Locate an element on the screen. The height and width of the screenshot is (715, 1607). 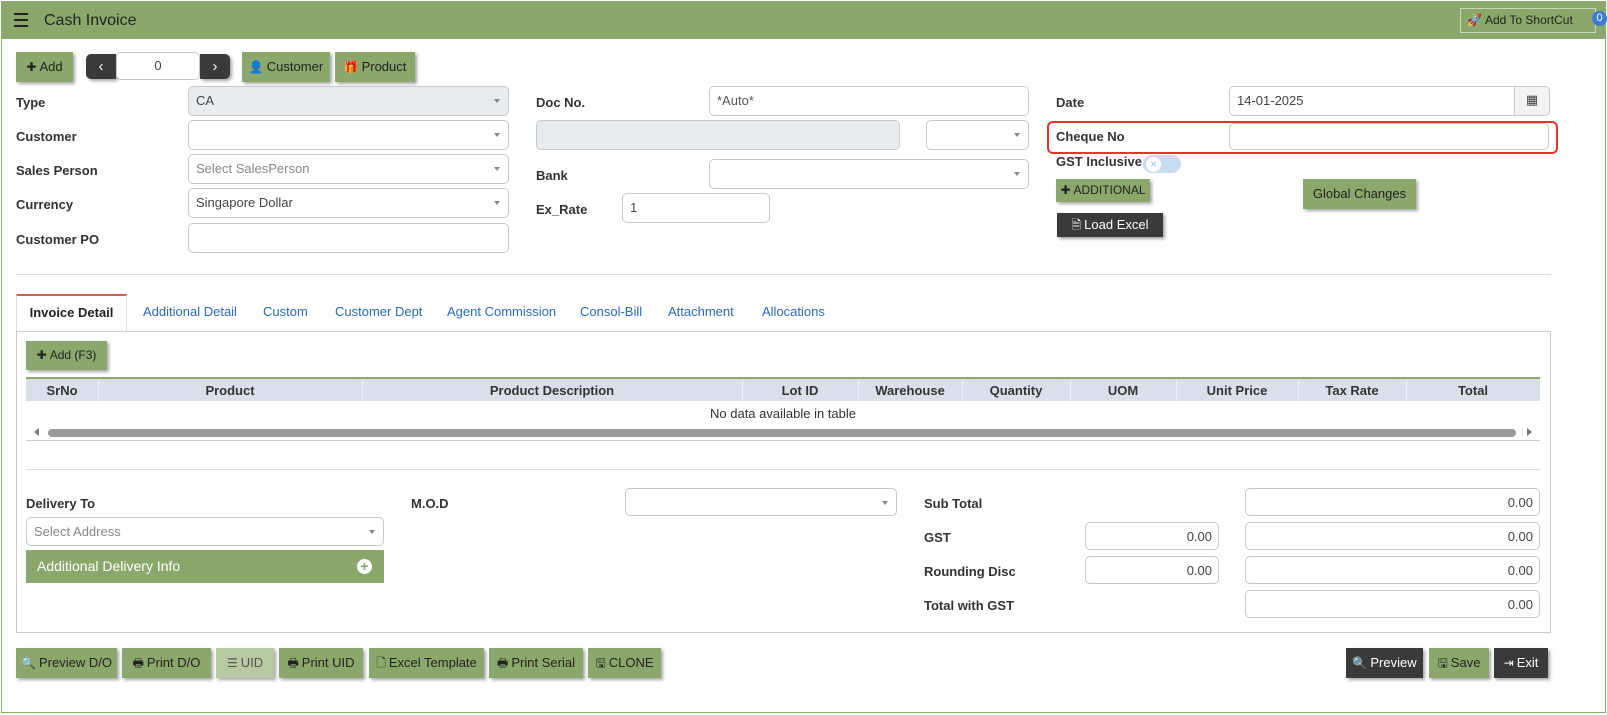
tab-agent-commission: Agent Commission is located at coordinates (501, 311).